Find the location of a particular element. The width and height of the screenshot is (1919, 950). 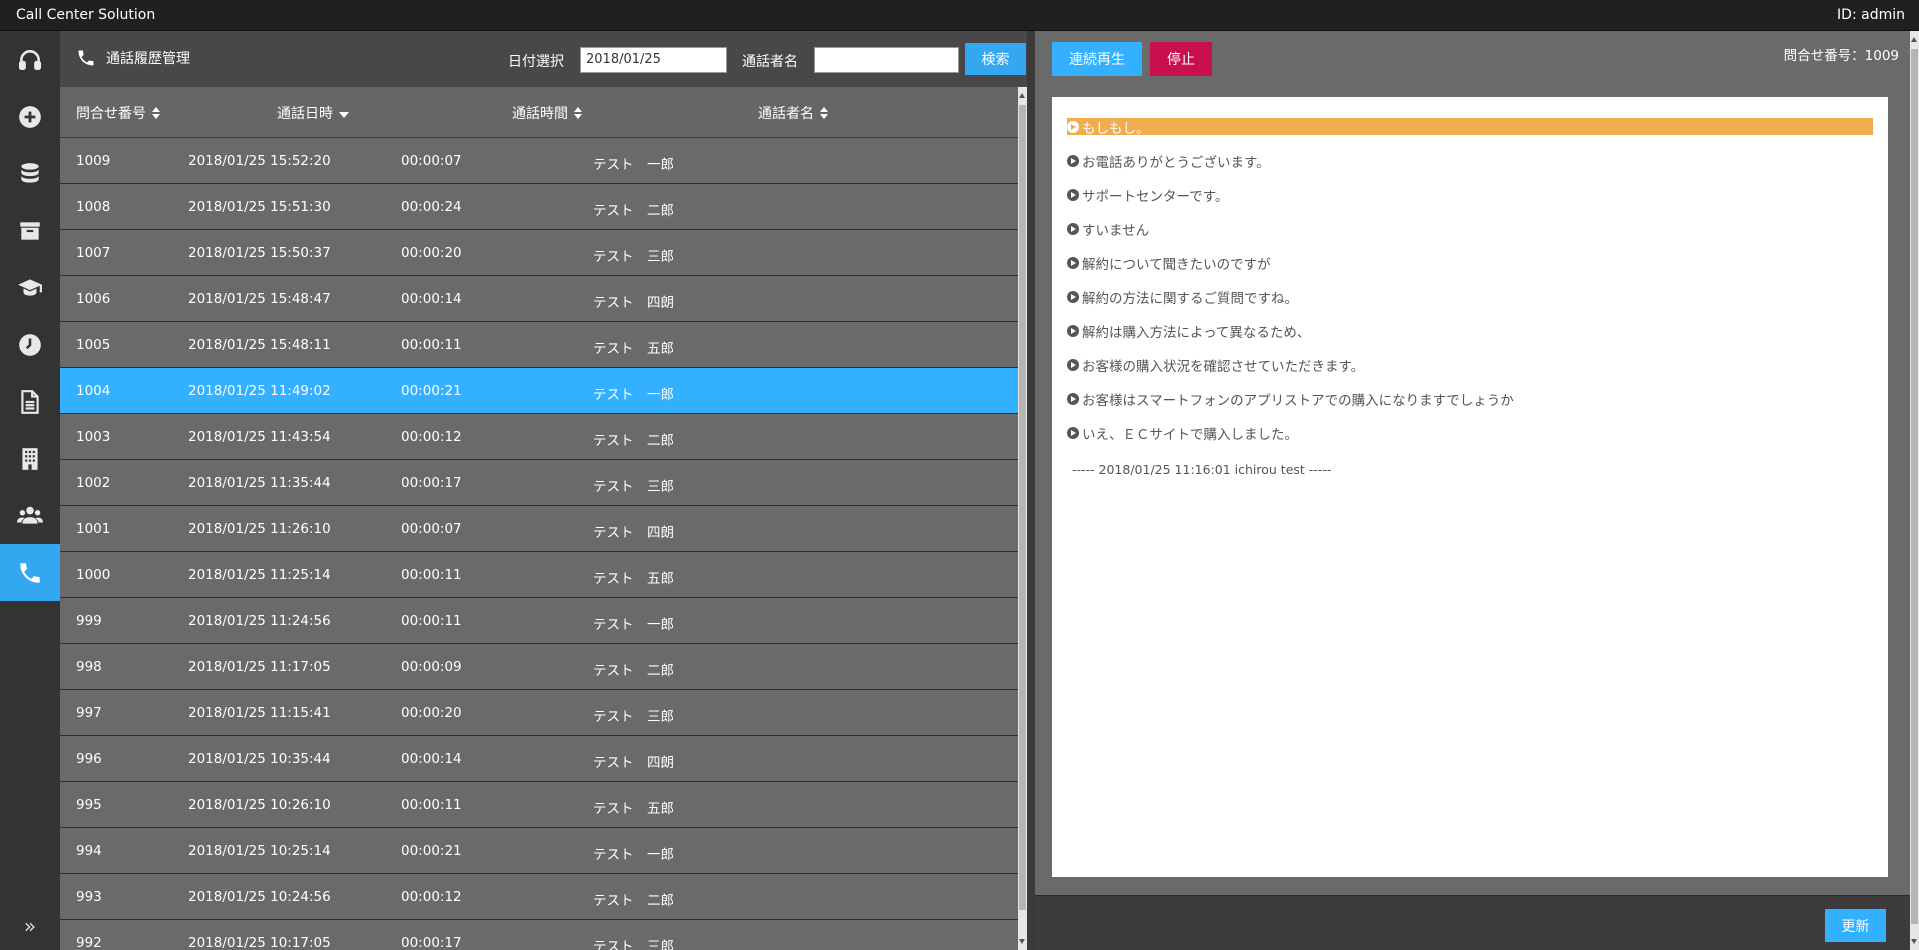

transcript-text: 解約の方法に関するご質問ですね。 is located at coordinates (1190, 298).